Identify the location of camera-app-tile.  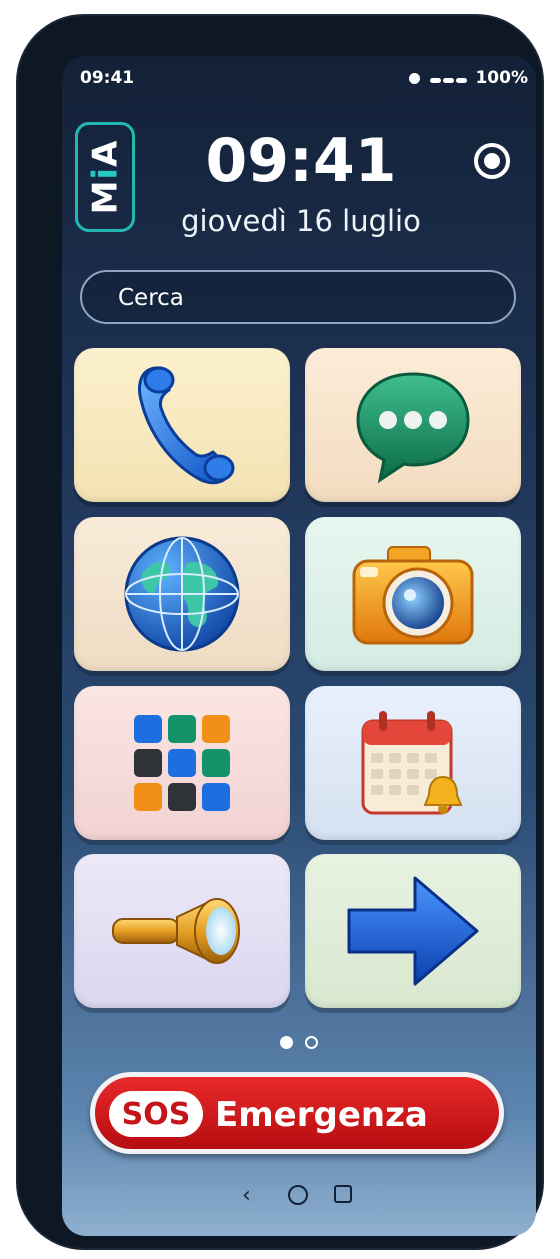
(413, 594).